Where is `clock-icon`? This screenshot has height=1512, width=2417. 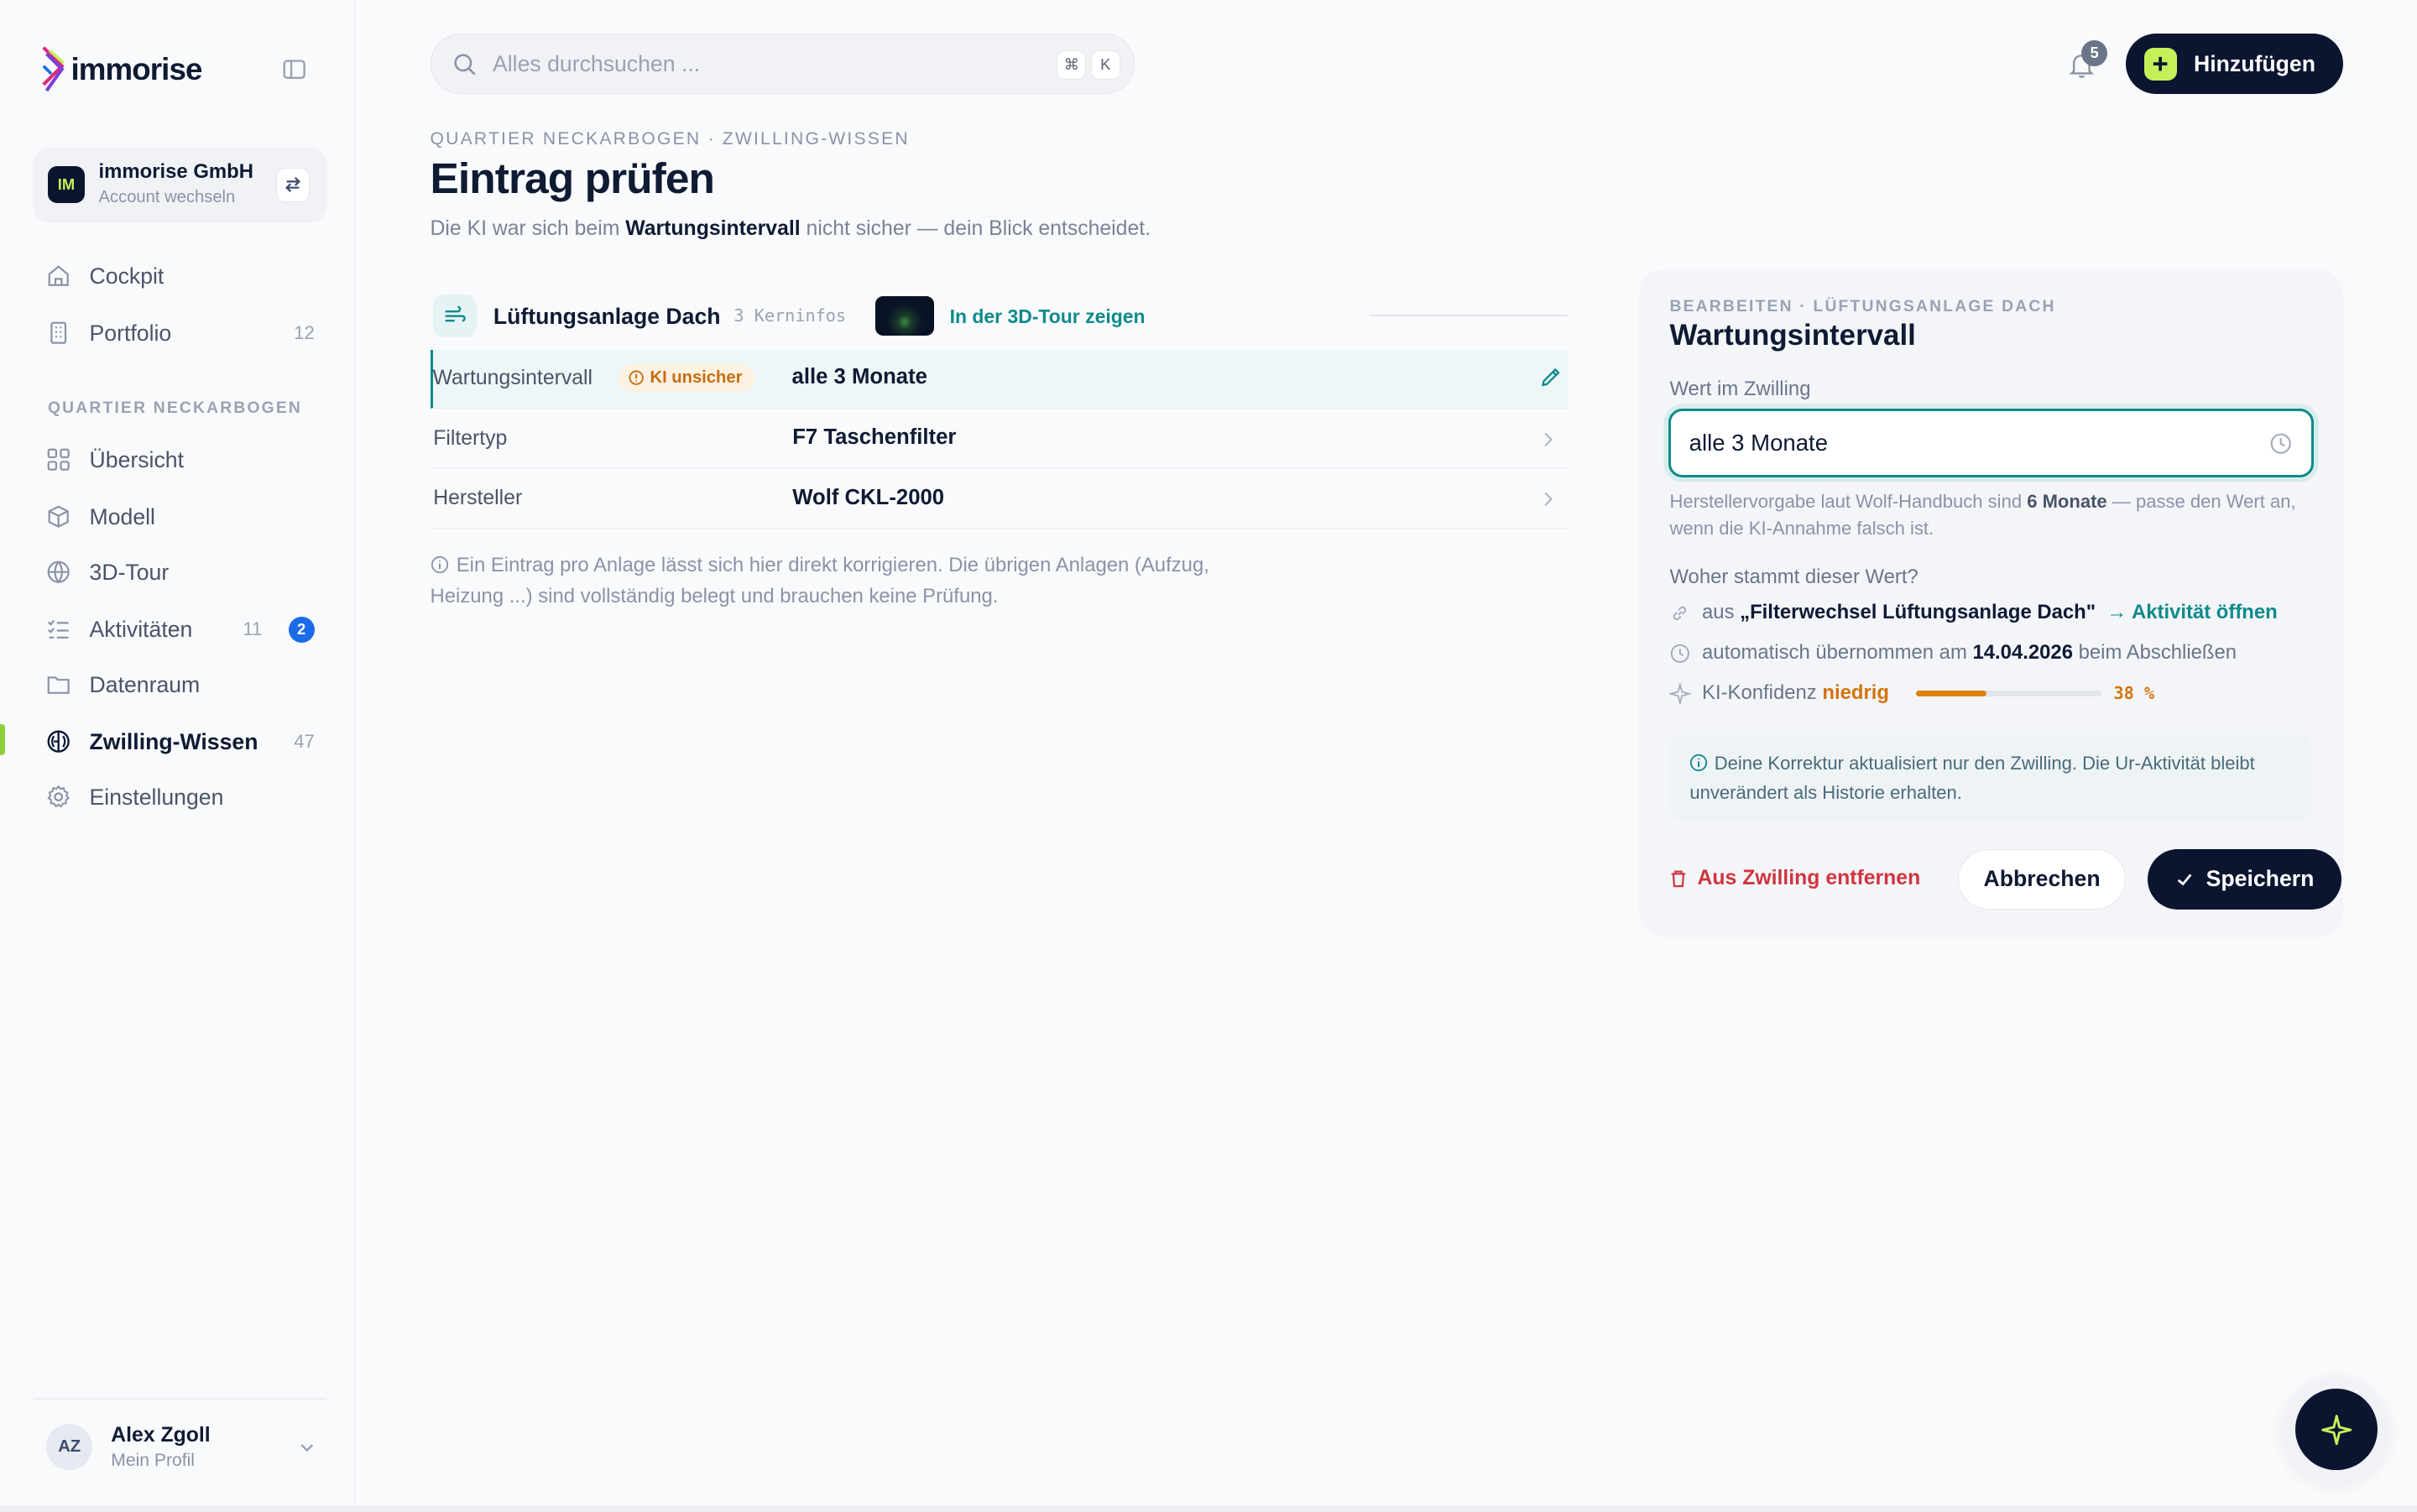 clock-icon is located at coordinates (1680, 654).